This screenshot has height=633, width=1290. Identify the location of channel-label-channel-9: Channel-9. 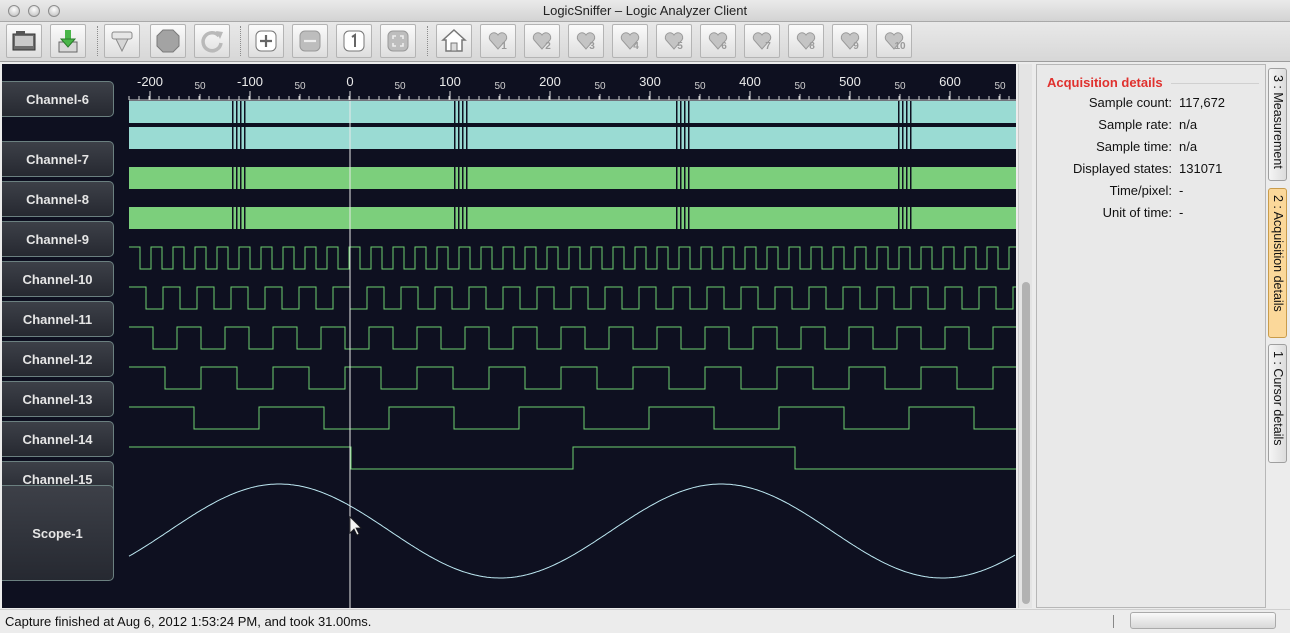
(58, 239).